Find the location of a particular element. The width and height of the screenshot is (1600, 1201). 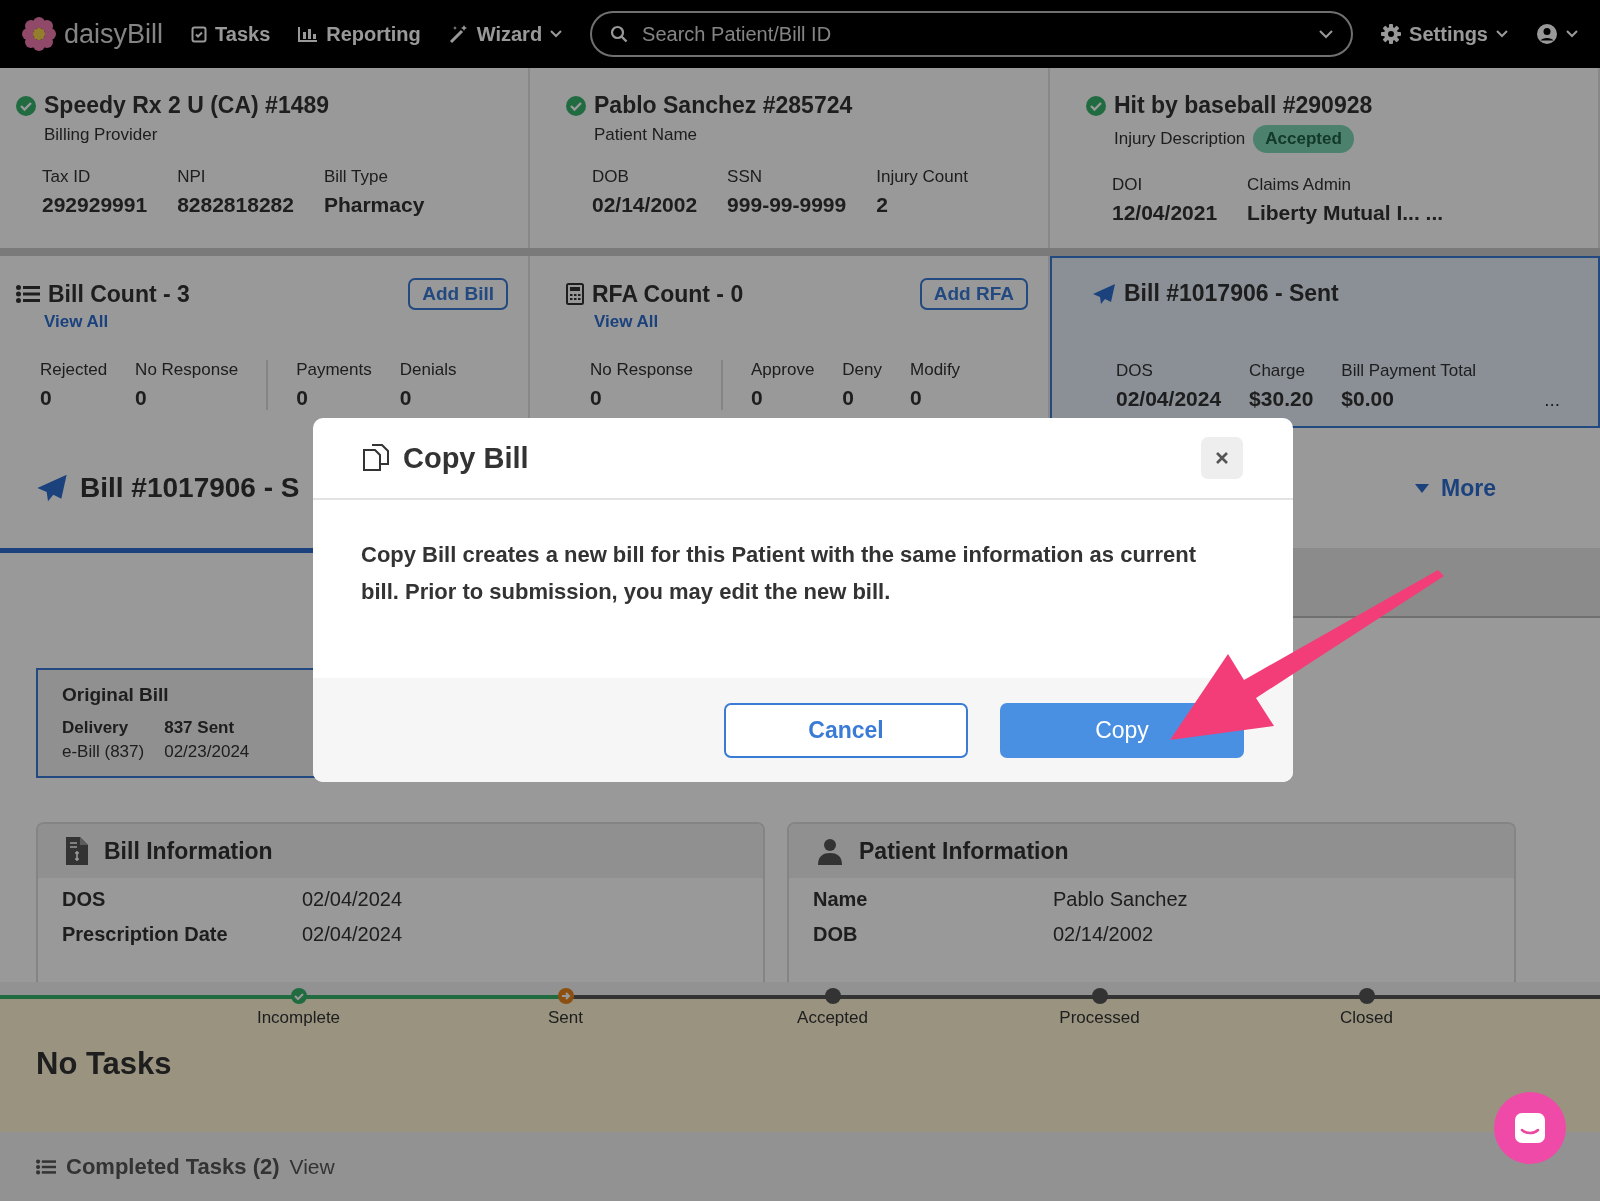

search-input: Search Patient/Bill ID is located at coordinates (974, 34).